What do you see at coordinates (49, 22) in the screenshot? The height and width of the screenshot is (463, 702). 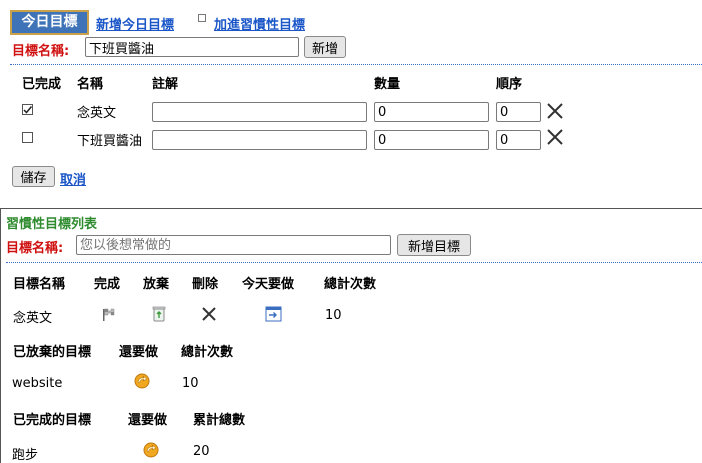 I see `tab-today-goals: 今日目標` at bounding box center [49, 22].